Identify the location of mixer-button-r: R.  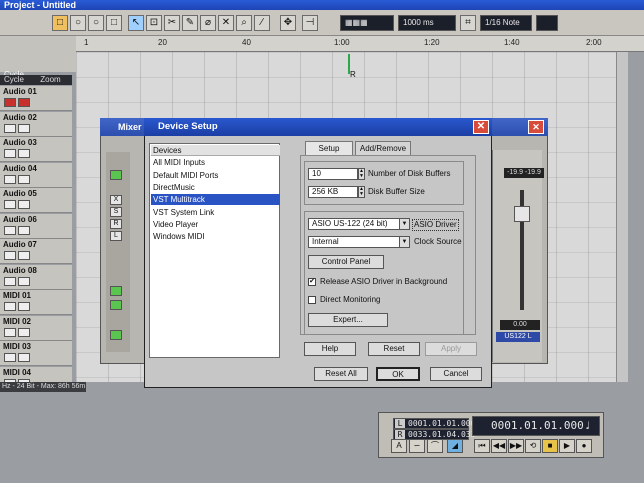
(116, 224).